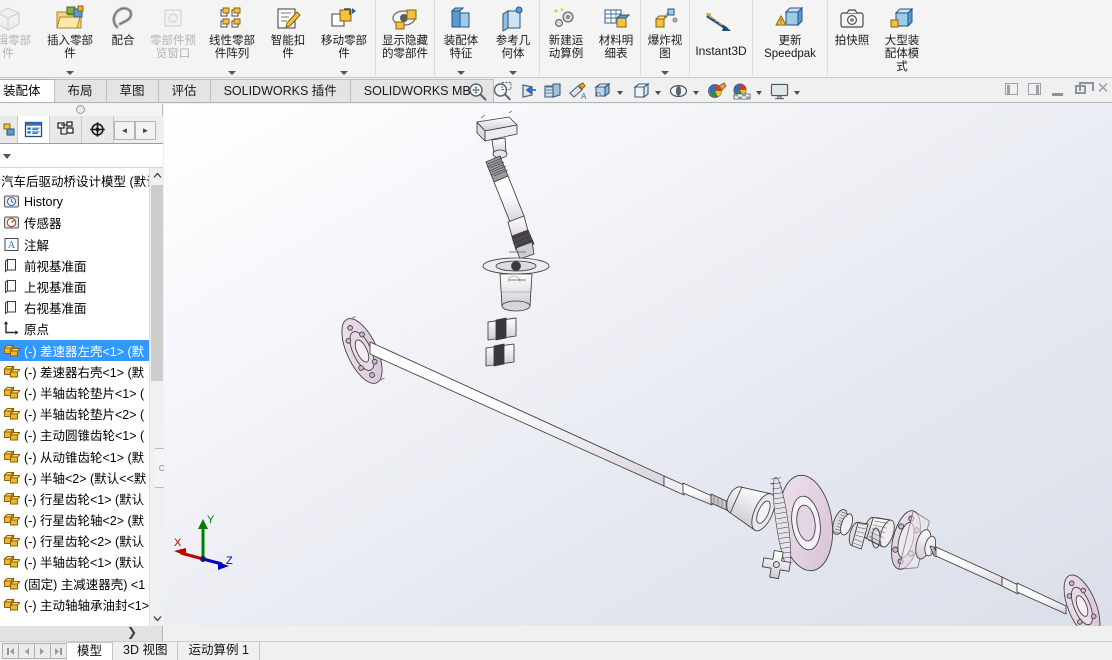  I want to click on zoom-to-fit-icon, so click(477, 91).